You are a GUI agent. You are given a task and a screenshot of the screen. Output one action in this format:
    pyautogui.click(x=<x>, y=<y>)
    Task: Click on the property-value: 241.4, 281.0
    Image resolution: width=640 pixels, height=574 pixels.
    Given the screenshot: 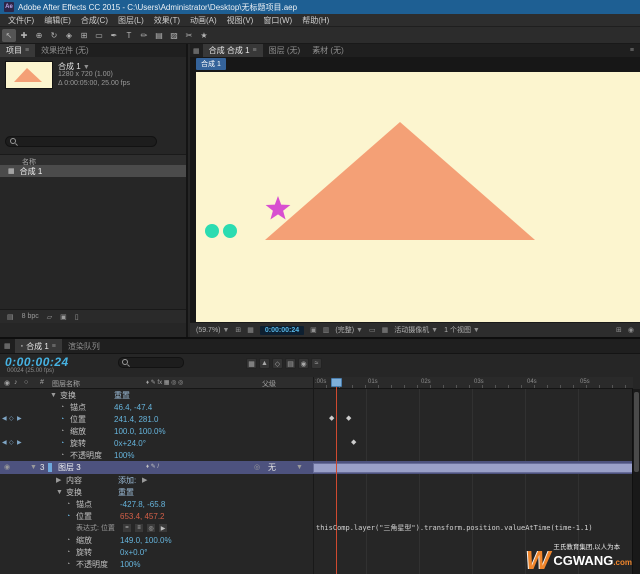 What is the action you would take?
    pyautogui.click(x=136, y=419)
    